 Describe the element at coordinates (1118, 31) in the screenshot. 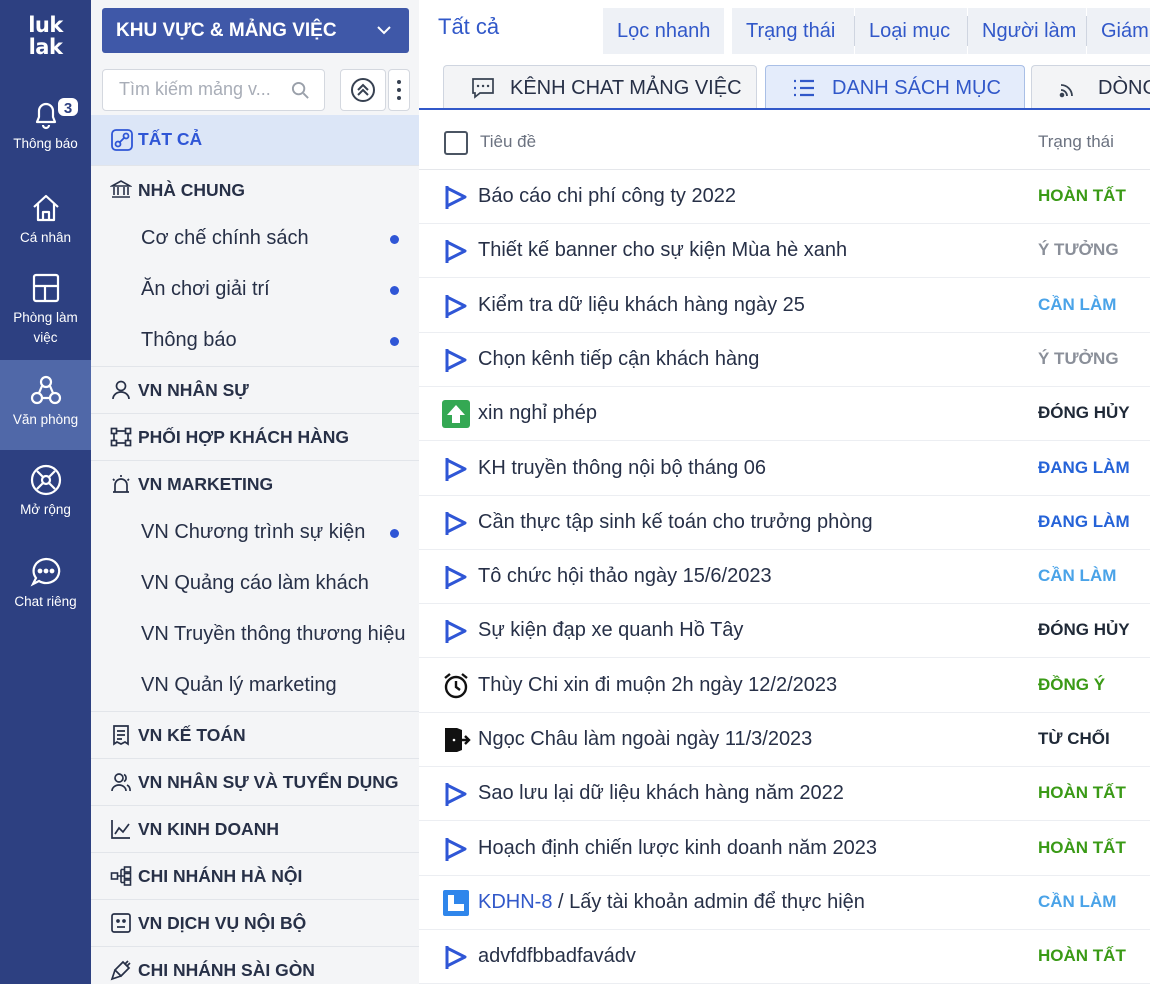

I see `supervisor-filter-button: Giám` at that location.